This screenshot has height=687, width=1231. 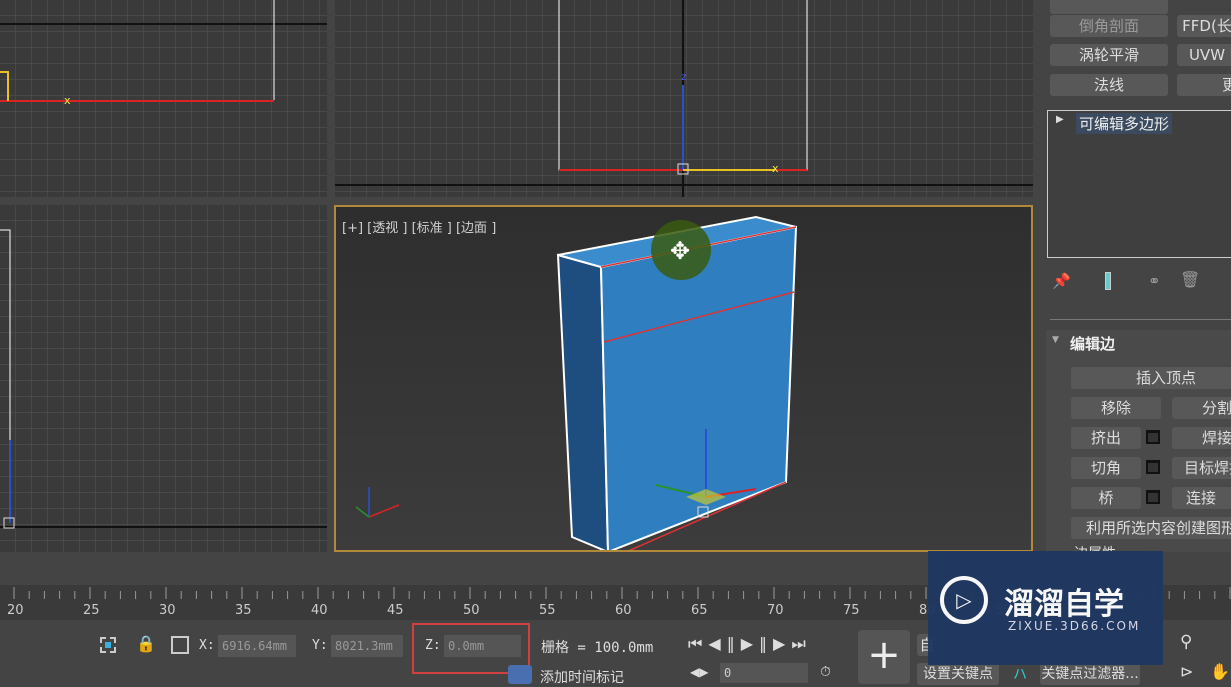 I want to click on viewport-grid, so click(x=163, y=378).